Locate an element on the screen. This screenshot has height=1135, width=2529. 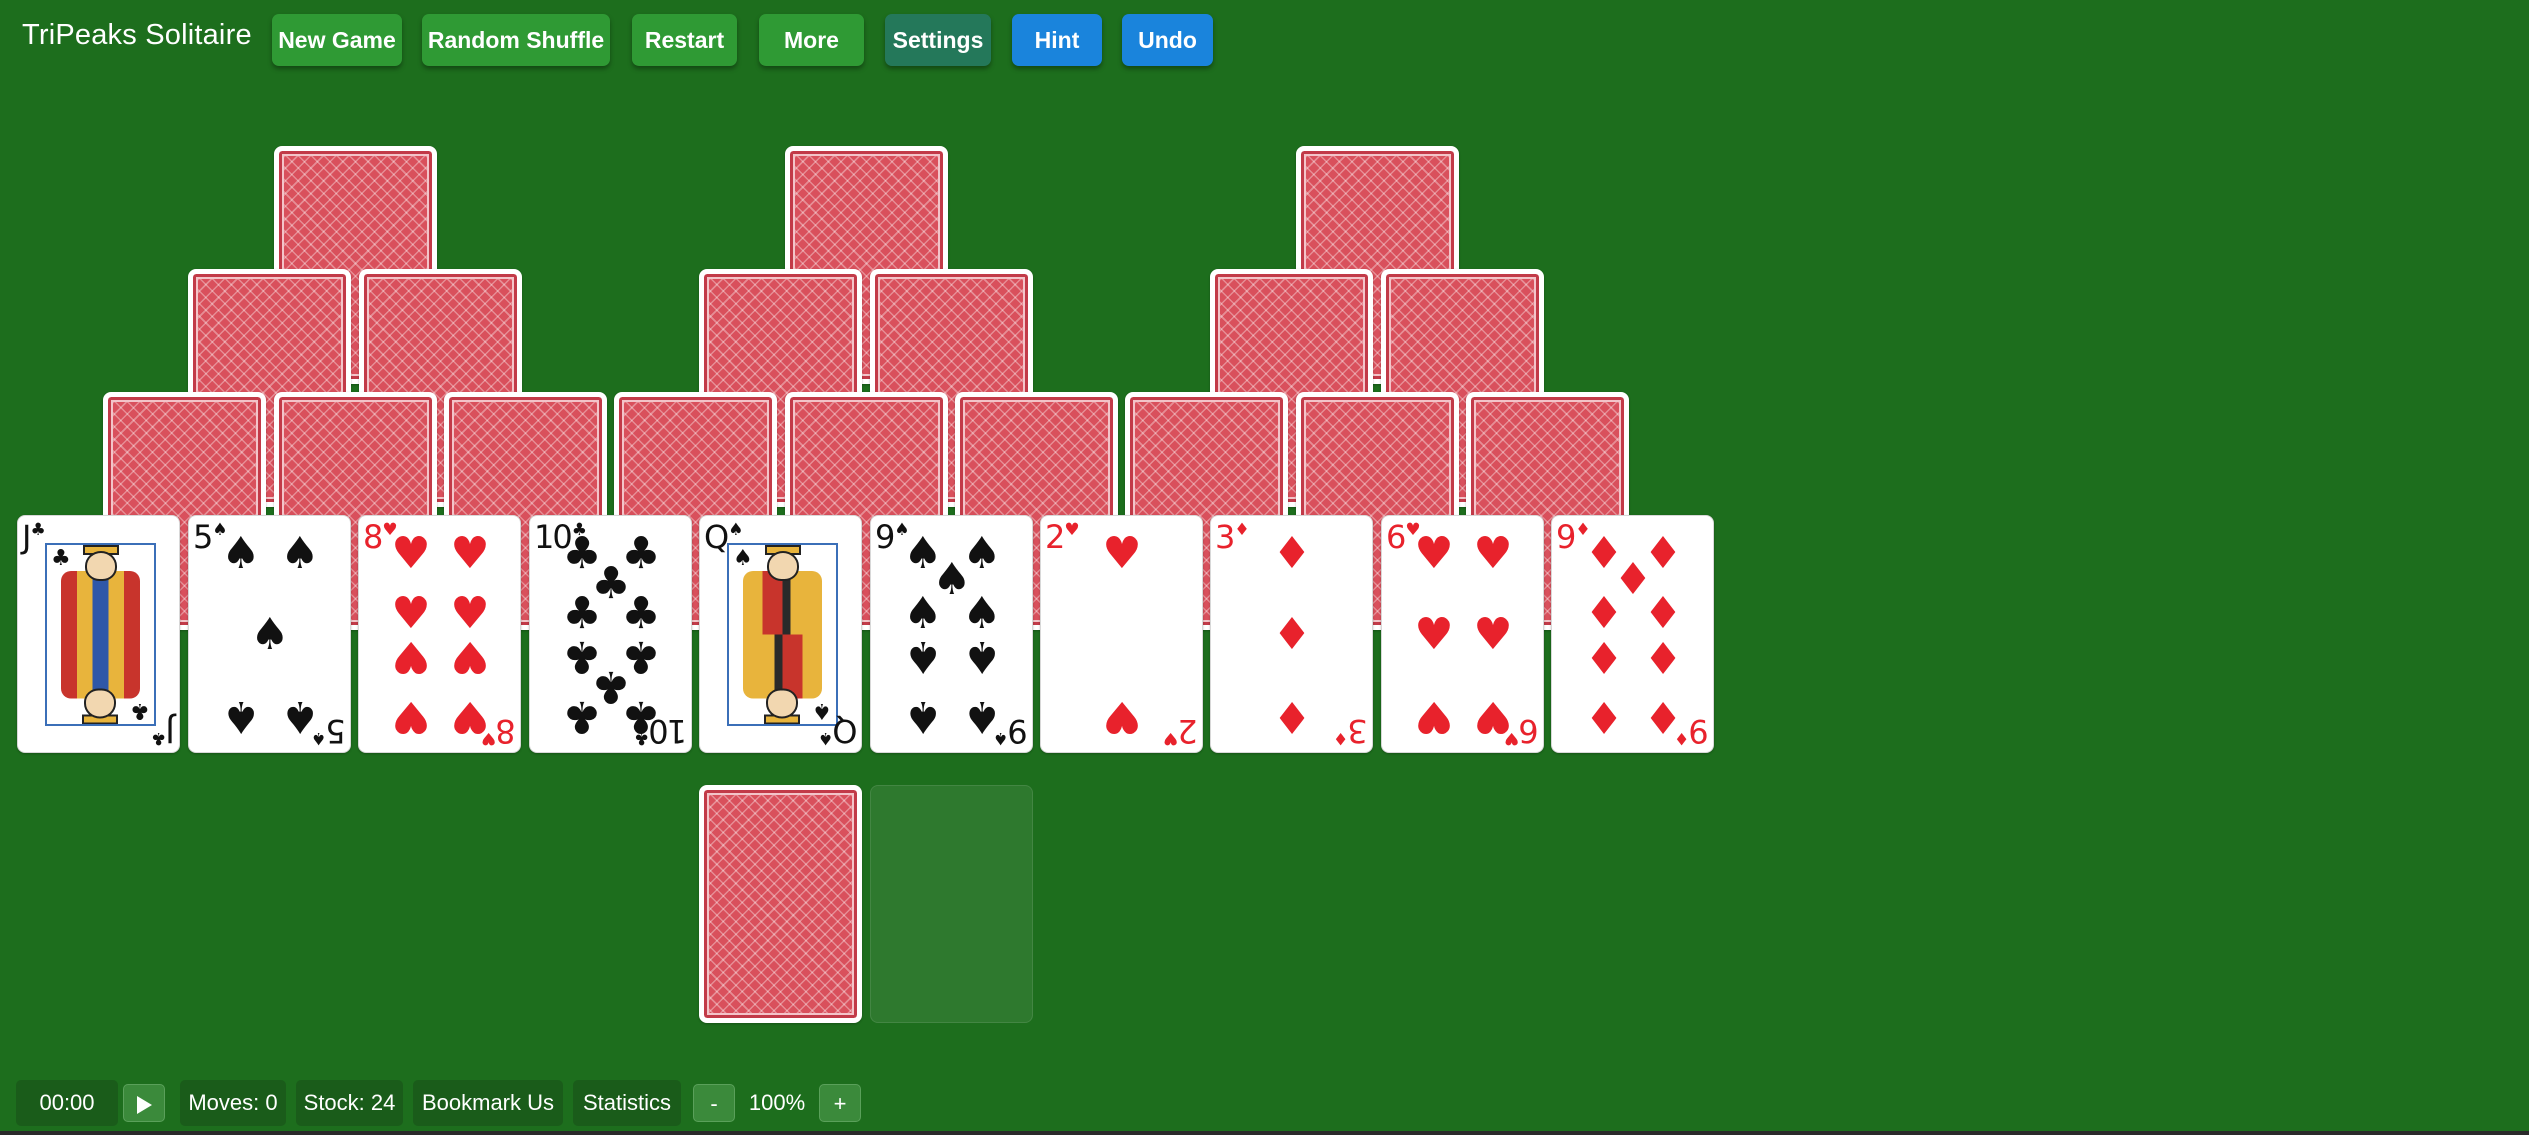
zoom-in-button: + is located at coordinates (840, 1103).